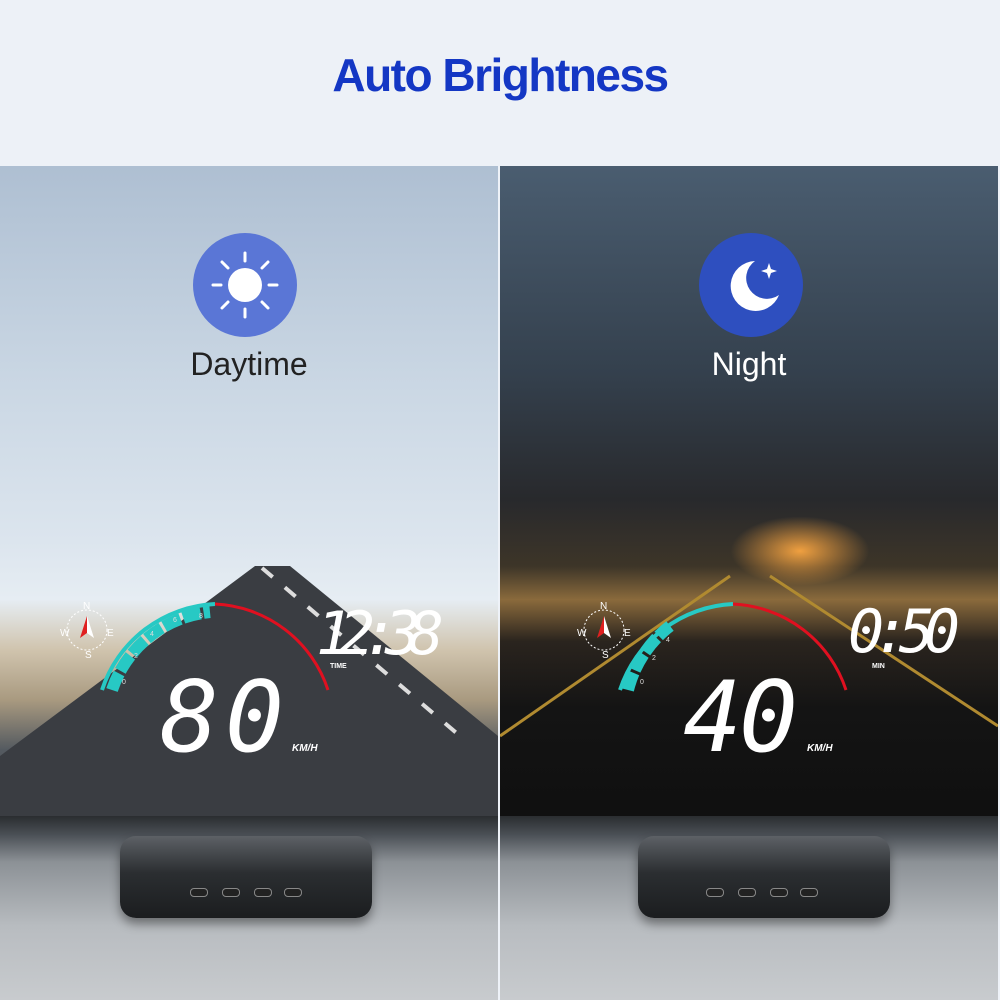  Describe the element at coordinates (245, 285) in the screenshot. I see `sun-icon` at that location.